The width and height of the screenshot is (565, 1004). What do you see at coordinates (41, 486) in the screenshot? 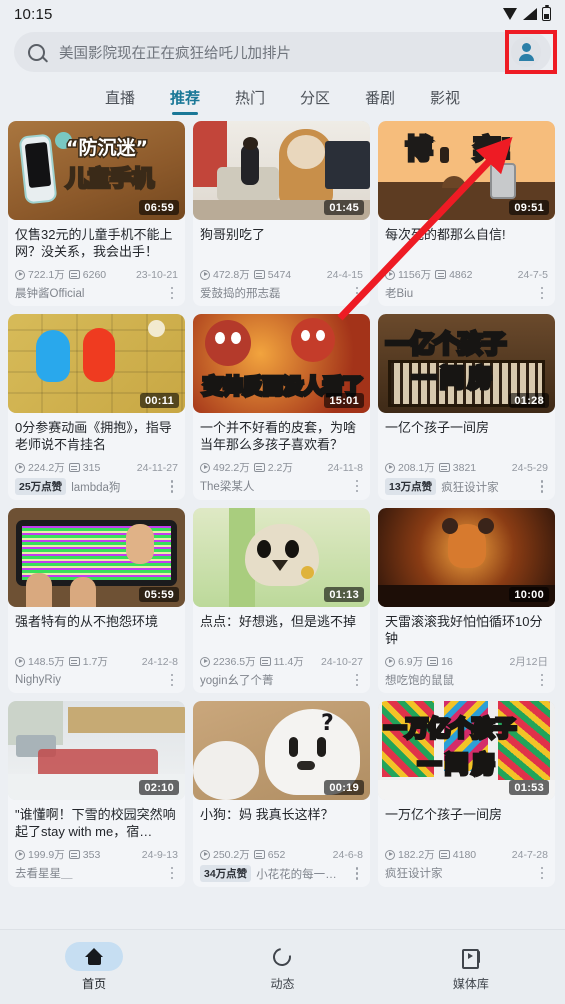
I see `like-badge: 25万点赞` at bounding box center [41, 486].